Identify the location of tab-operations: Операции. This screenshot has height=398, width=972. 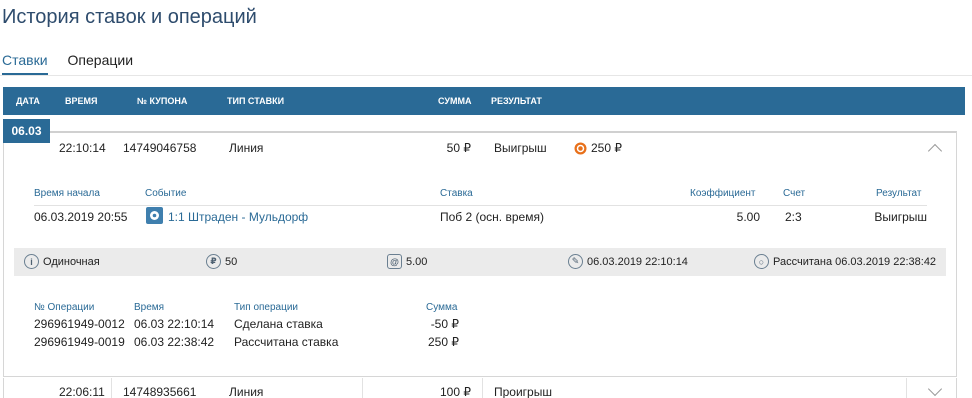
(101, 63).